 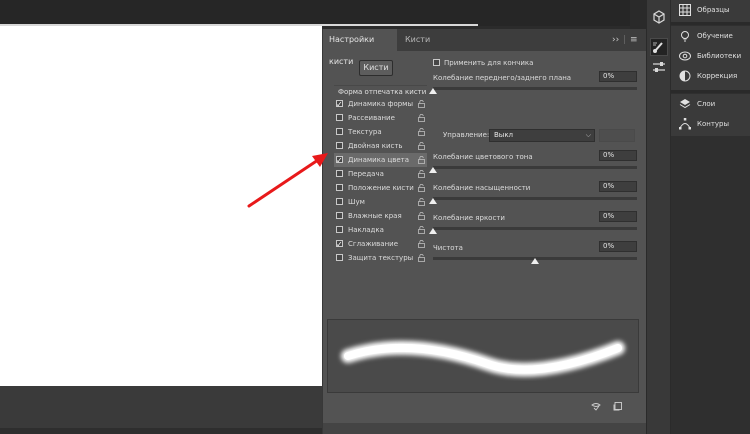 I want to click on panel-menu-icon: ≡, so click(x=634, y=40).